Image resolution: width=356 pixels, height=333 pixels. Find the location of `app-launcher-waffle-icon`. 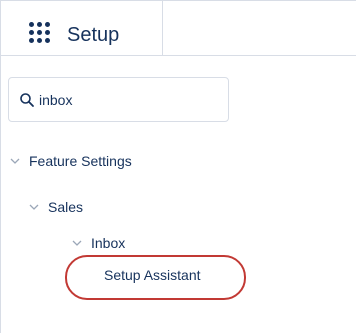

app-launcher-waffle-icon is located at coordinates (41, 34).